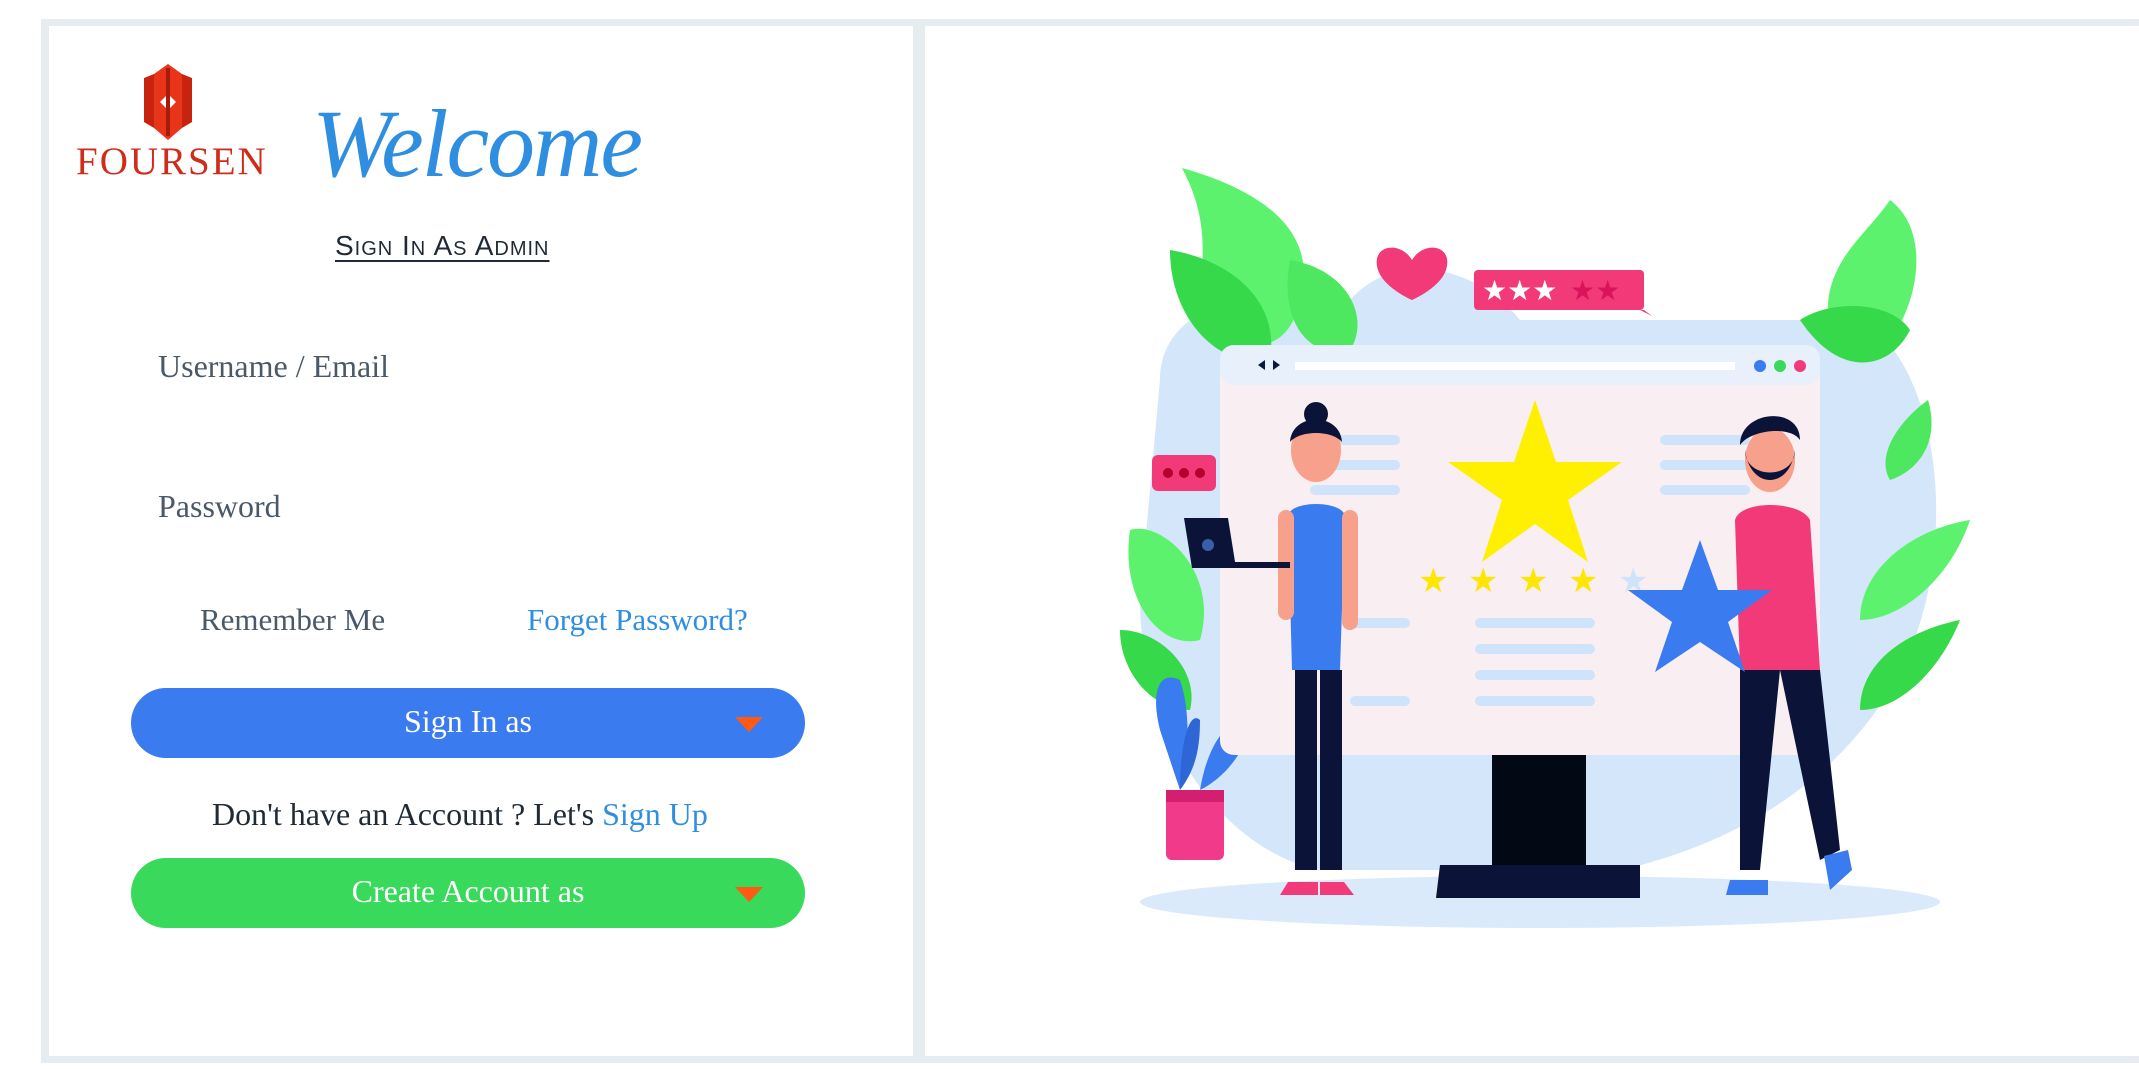  I want to click on brand-name: FOURSEN, so click(172, 161).